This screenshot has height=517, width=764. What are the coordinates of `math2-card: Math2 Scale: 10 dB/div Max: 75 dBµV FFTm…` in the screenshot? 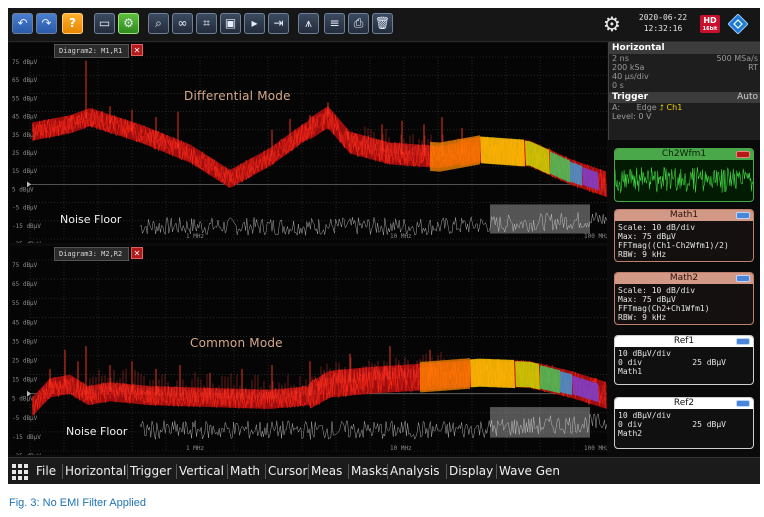 It's located at (684, 298).